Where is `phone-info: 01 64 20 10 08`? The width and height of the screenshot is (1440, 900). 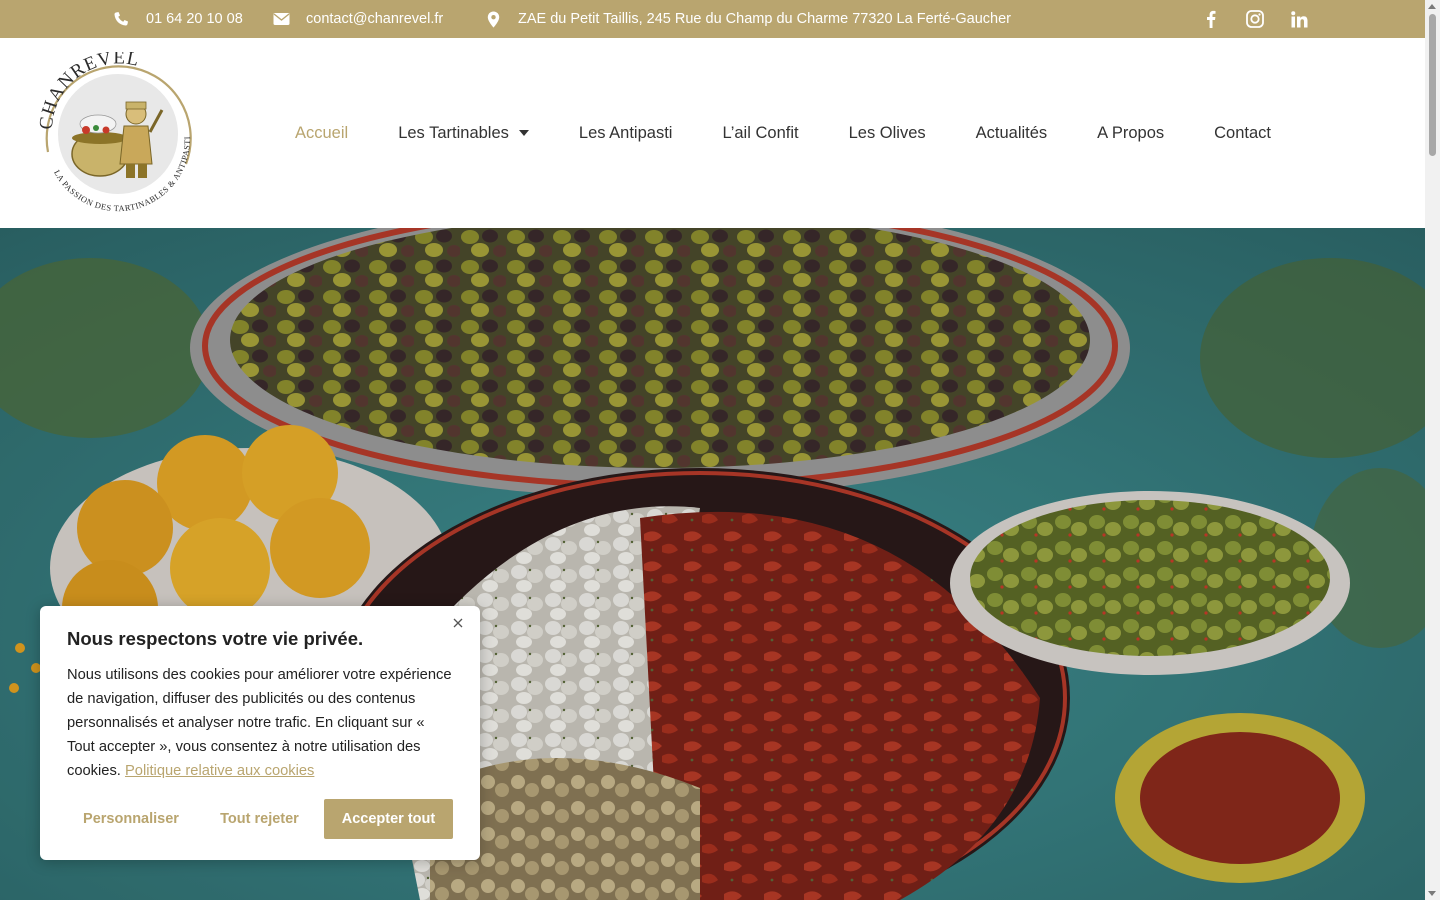 phone-info: 01 64 20 10 08 is located at coordinates (177, 19).